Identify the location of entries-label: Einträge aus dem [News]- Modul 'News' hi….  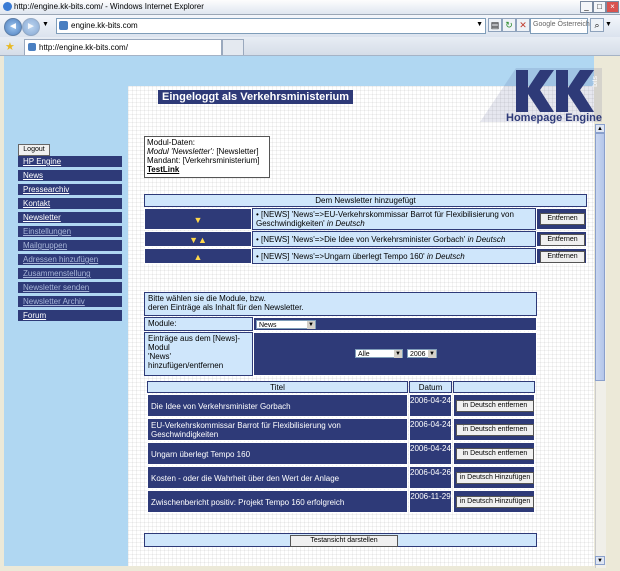
(198, 354).